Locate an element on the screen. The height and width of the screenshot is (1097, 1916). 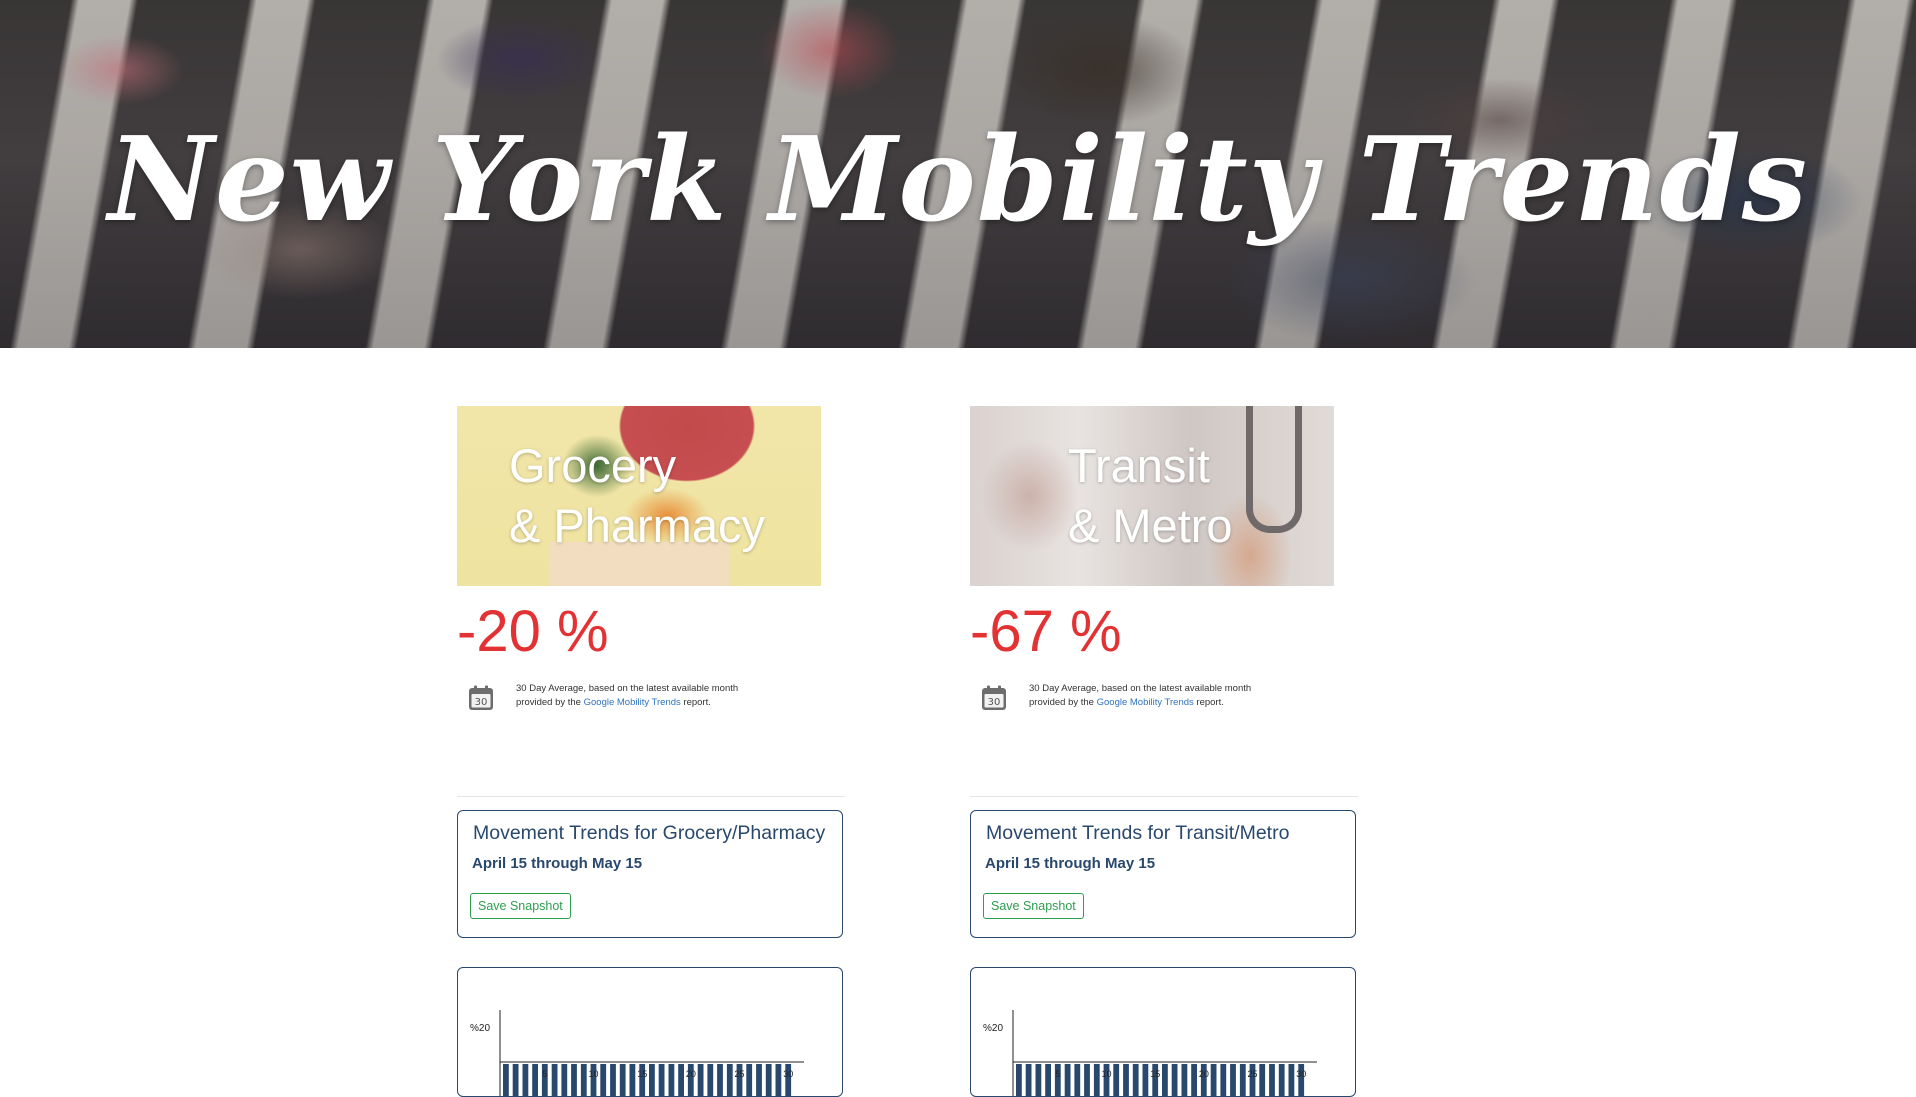
grocery-chart: %20 5 10 15 20 25 30 is located at coordinates (650, 1032).